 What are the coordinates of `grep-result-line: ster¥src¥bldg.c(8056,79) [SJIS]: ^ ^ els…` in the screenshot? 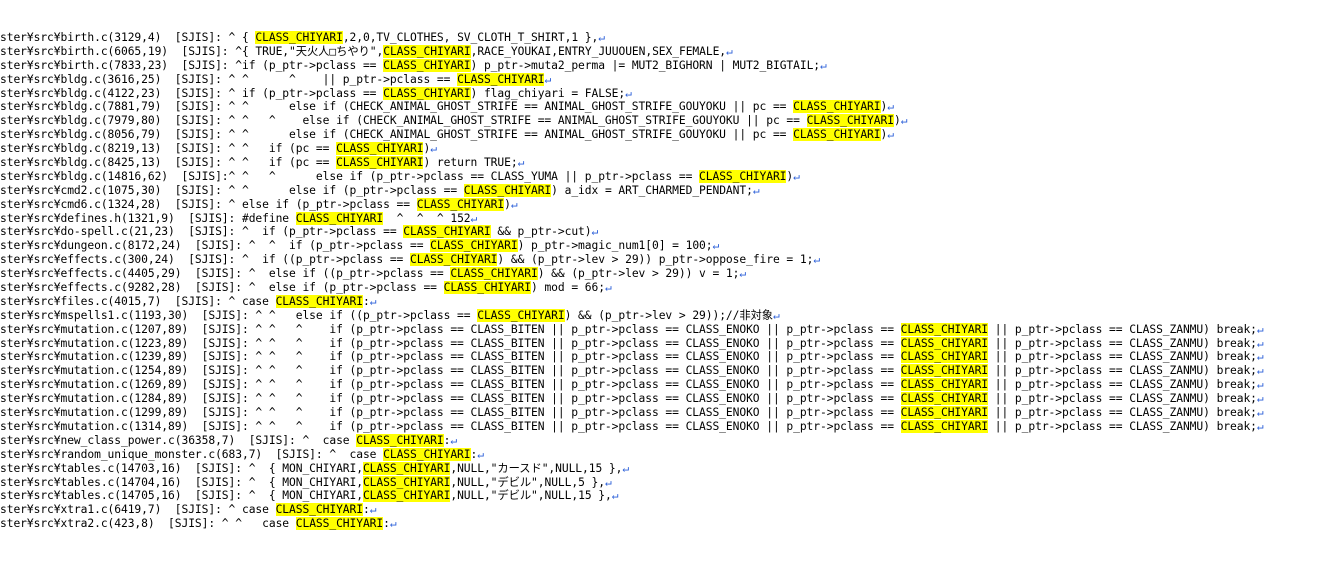 It's located at (661, 135).